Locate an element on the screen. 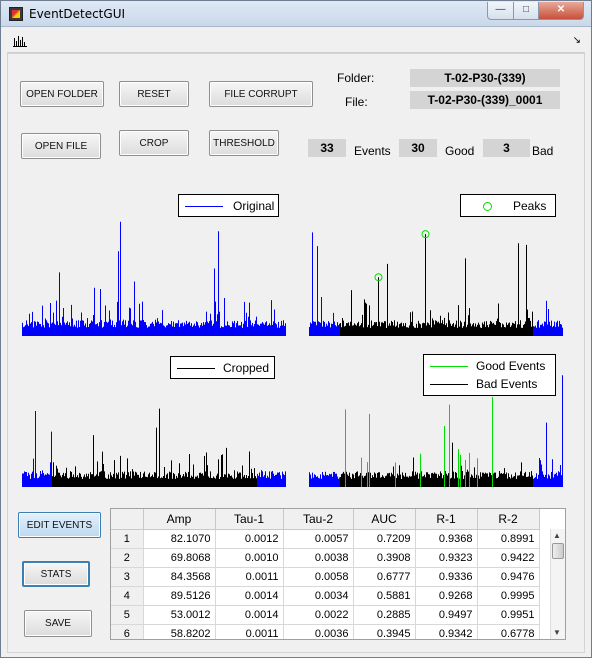  row-number: 2 is located at coordinates (127, 558).